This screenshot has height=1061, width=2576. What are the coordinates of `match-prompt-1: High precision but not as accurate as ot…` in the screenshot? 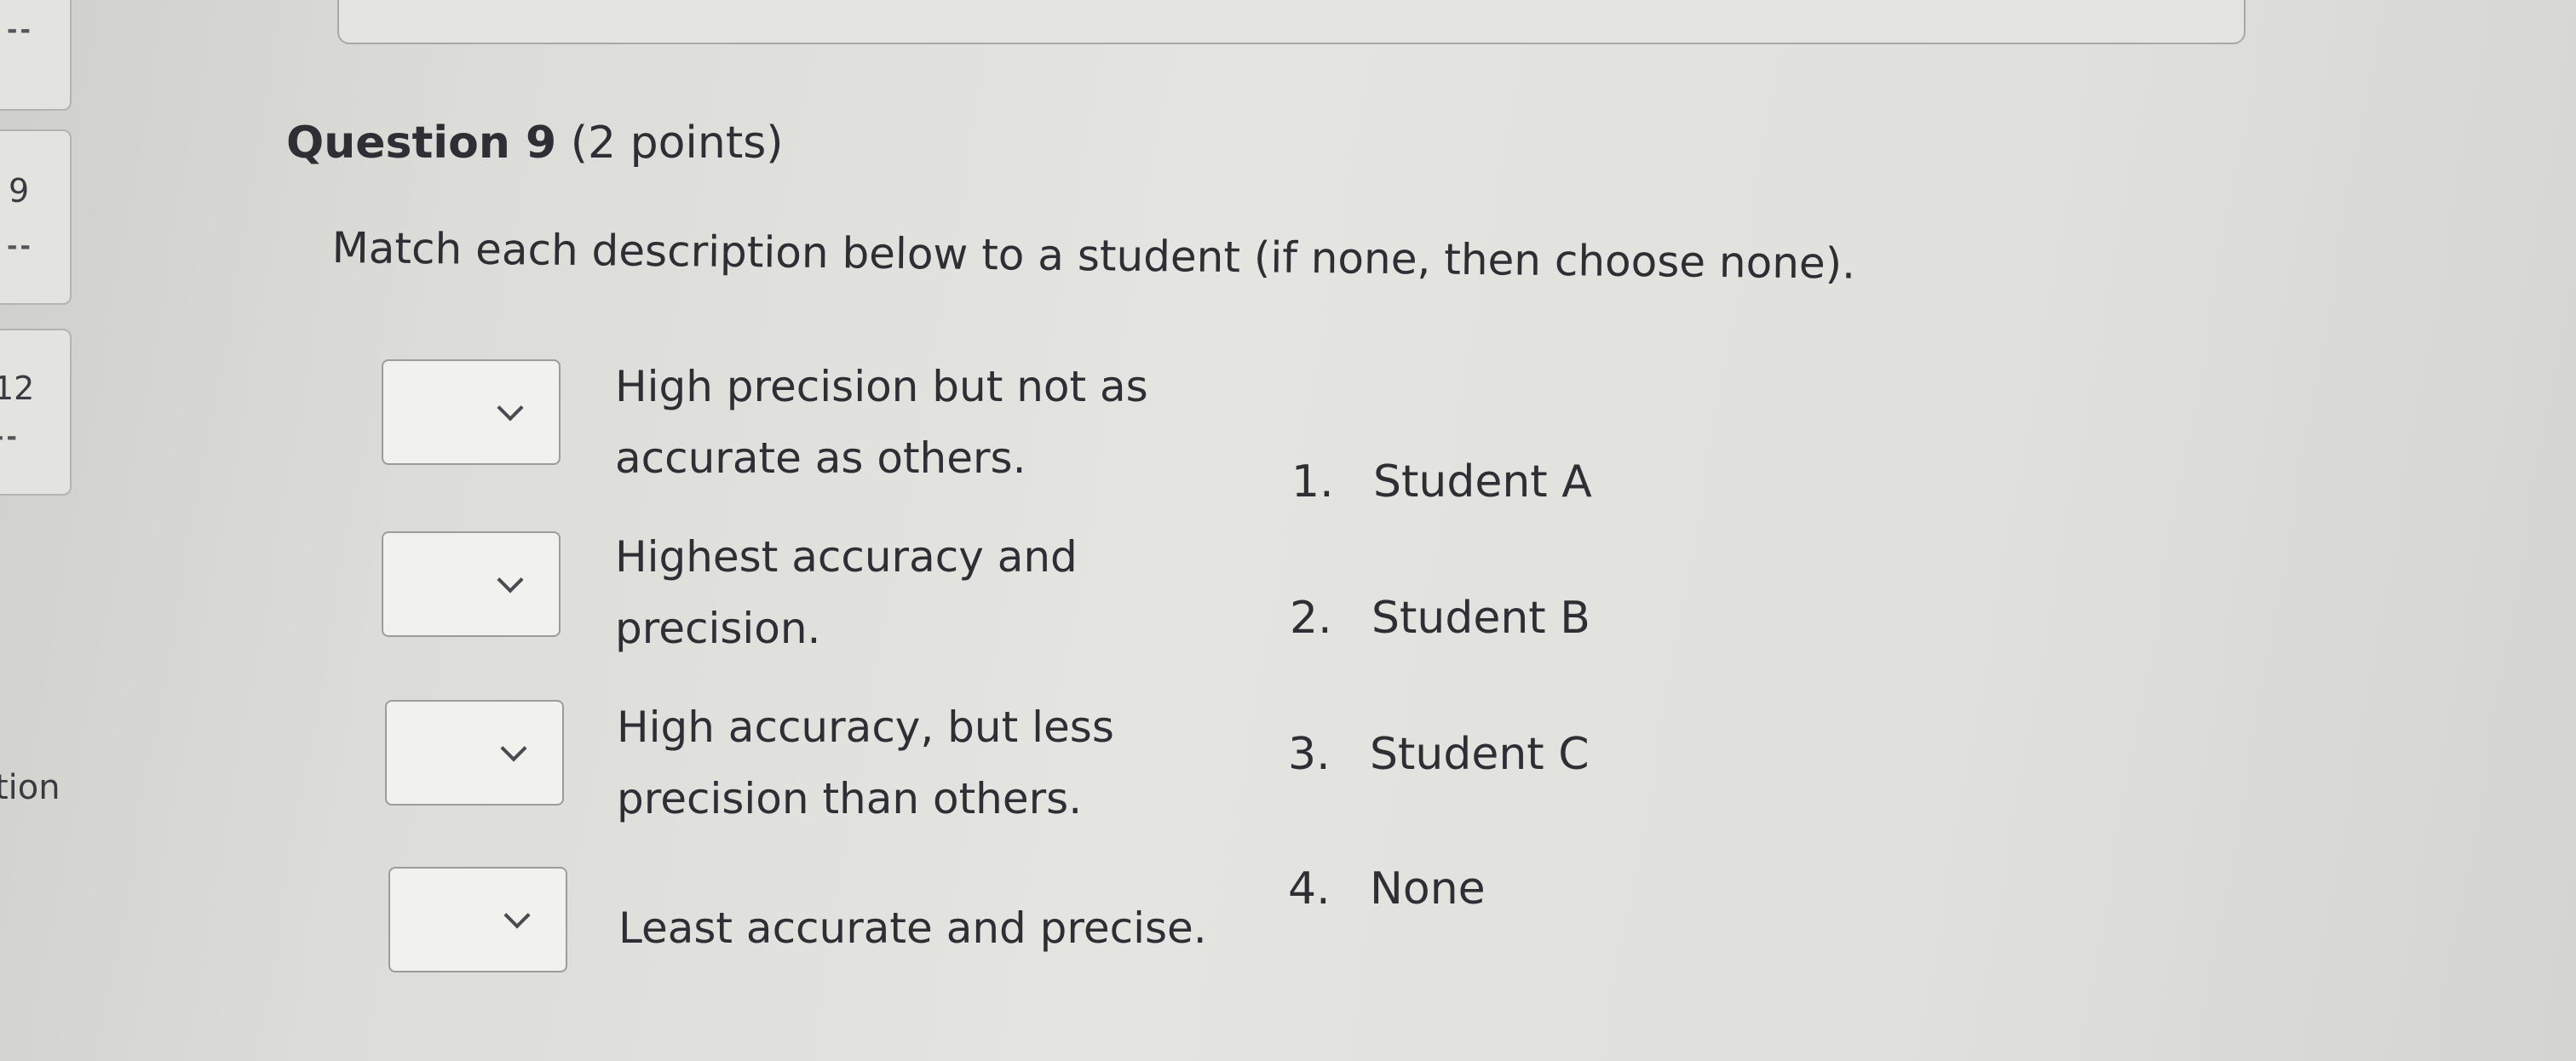 It's located at (881, 422).